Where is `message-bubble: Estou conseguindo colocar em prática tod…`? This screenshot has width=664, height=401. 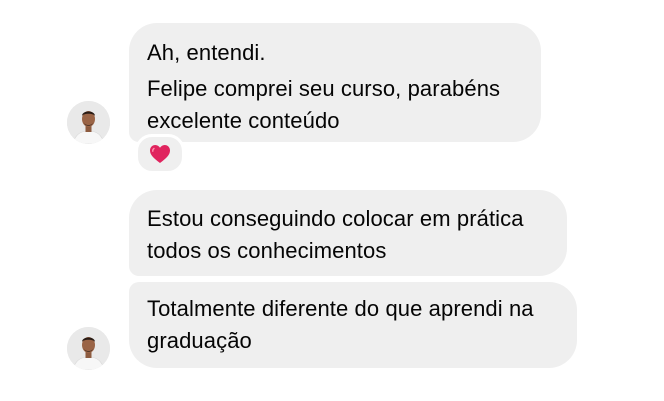 message-bubble: Estou conseguindo colocar em prática tod… is located at coordinates (348, 233).